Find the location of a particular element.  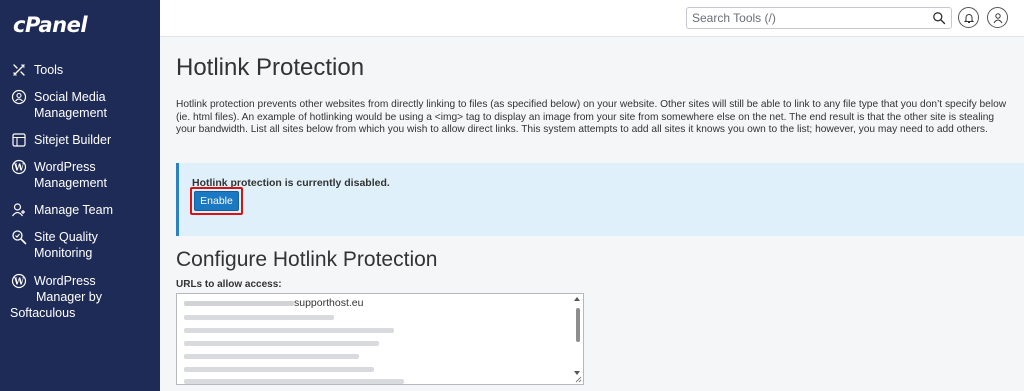

sidebar-item-sitejet: Sitejet Builder is located at coordinates (60, 140).